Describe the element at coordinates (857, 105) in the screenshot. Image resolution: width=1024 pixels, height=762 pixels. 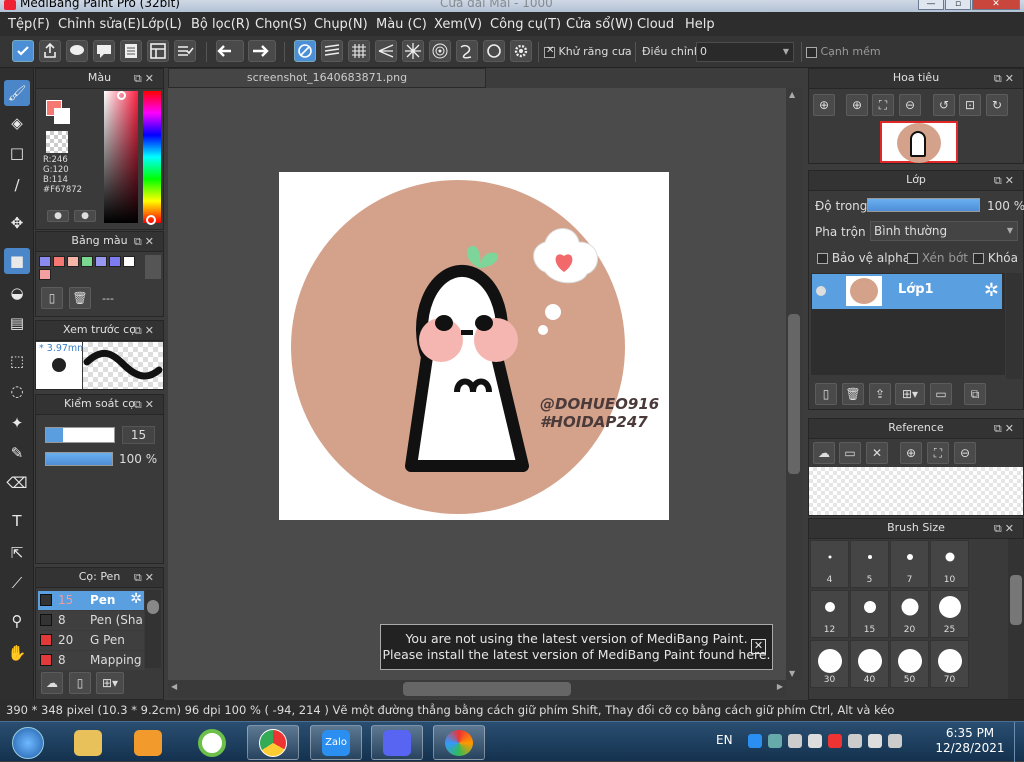
I see `zoom-in-icon: ⊕` at that location.